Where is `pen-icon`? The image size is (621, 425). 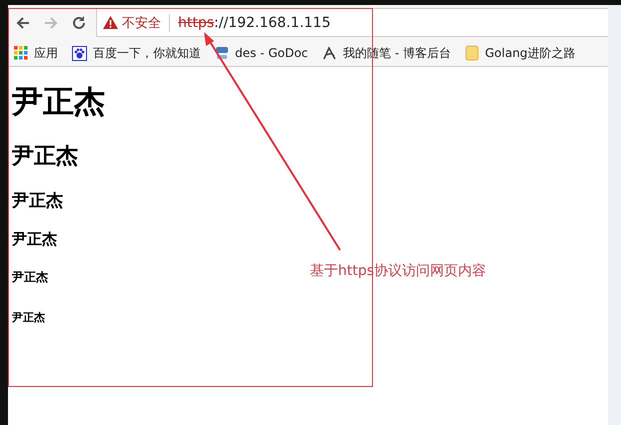 pen-icon is located at coordinates (330, 53).